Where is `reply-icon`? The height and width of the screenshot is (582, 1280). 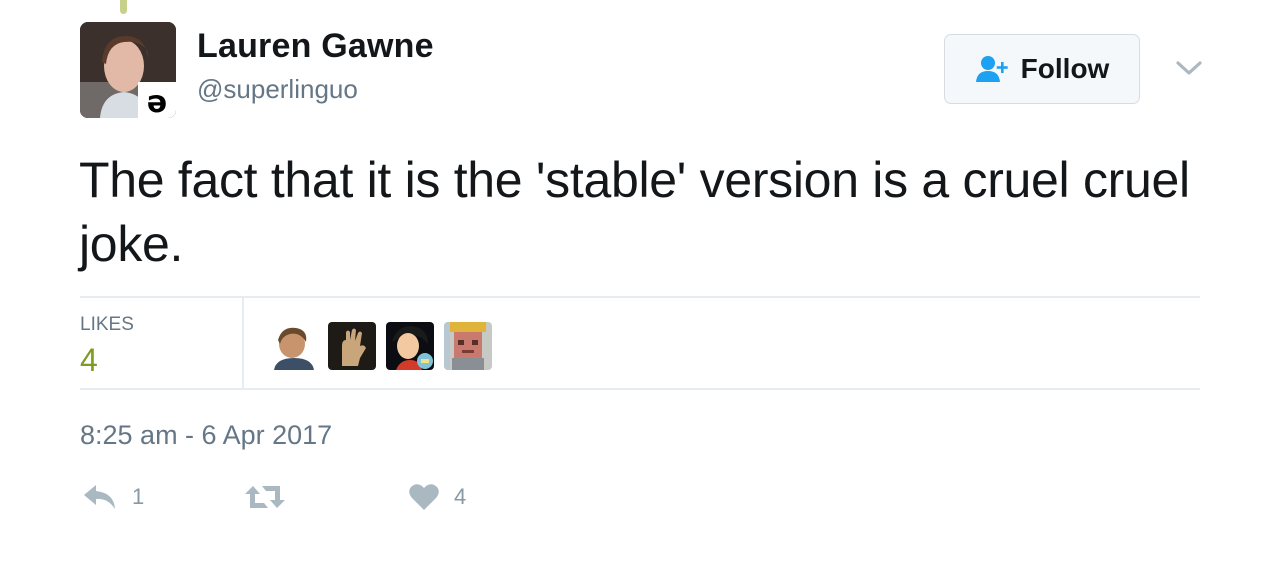 reply-icon is located at coordinates (99, 497).